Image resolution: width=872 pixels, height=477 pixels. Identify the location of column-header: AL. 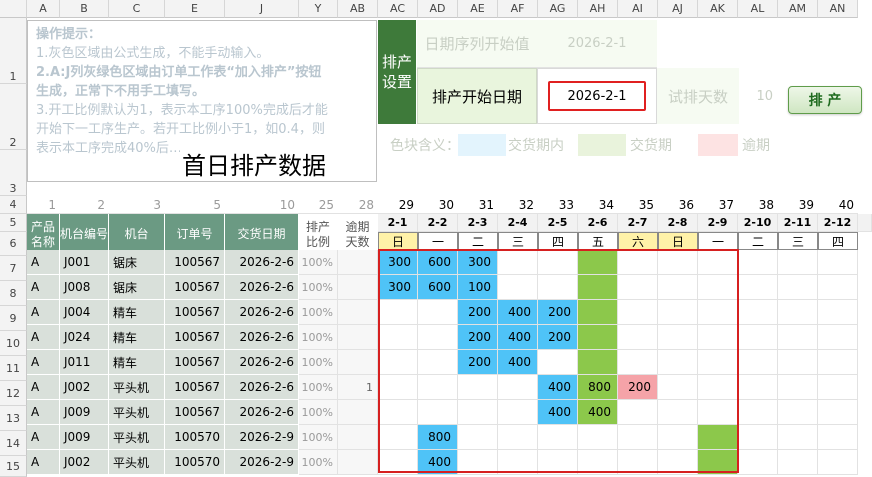
(758, 9).